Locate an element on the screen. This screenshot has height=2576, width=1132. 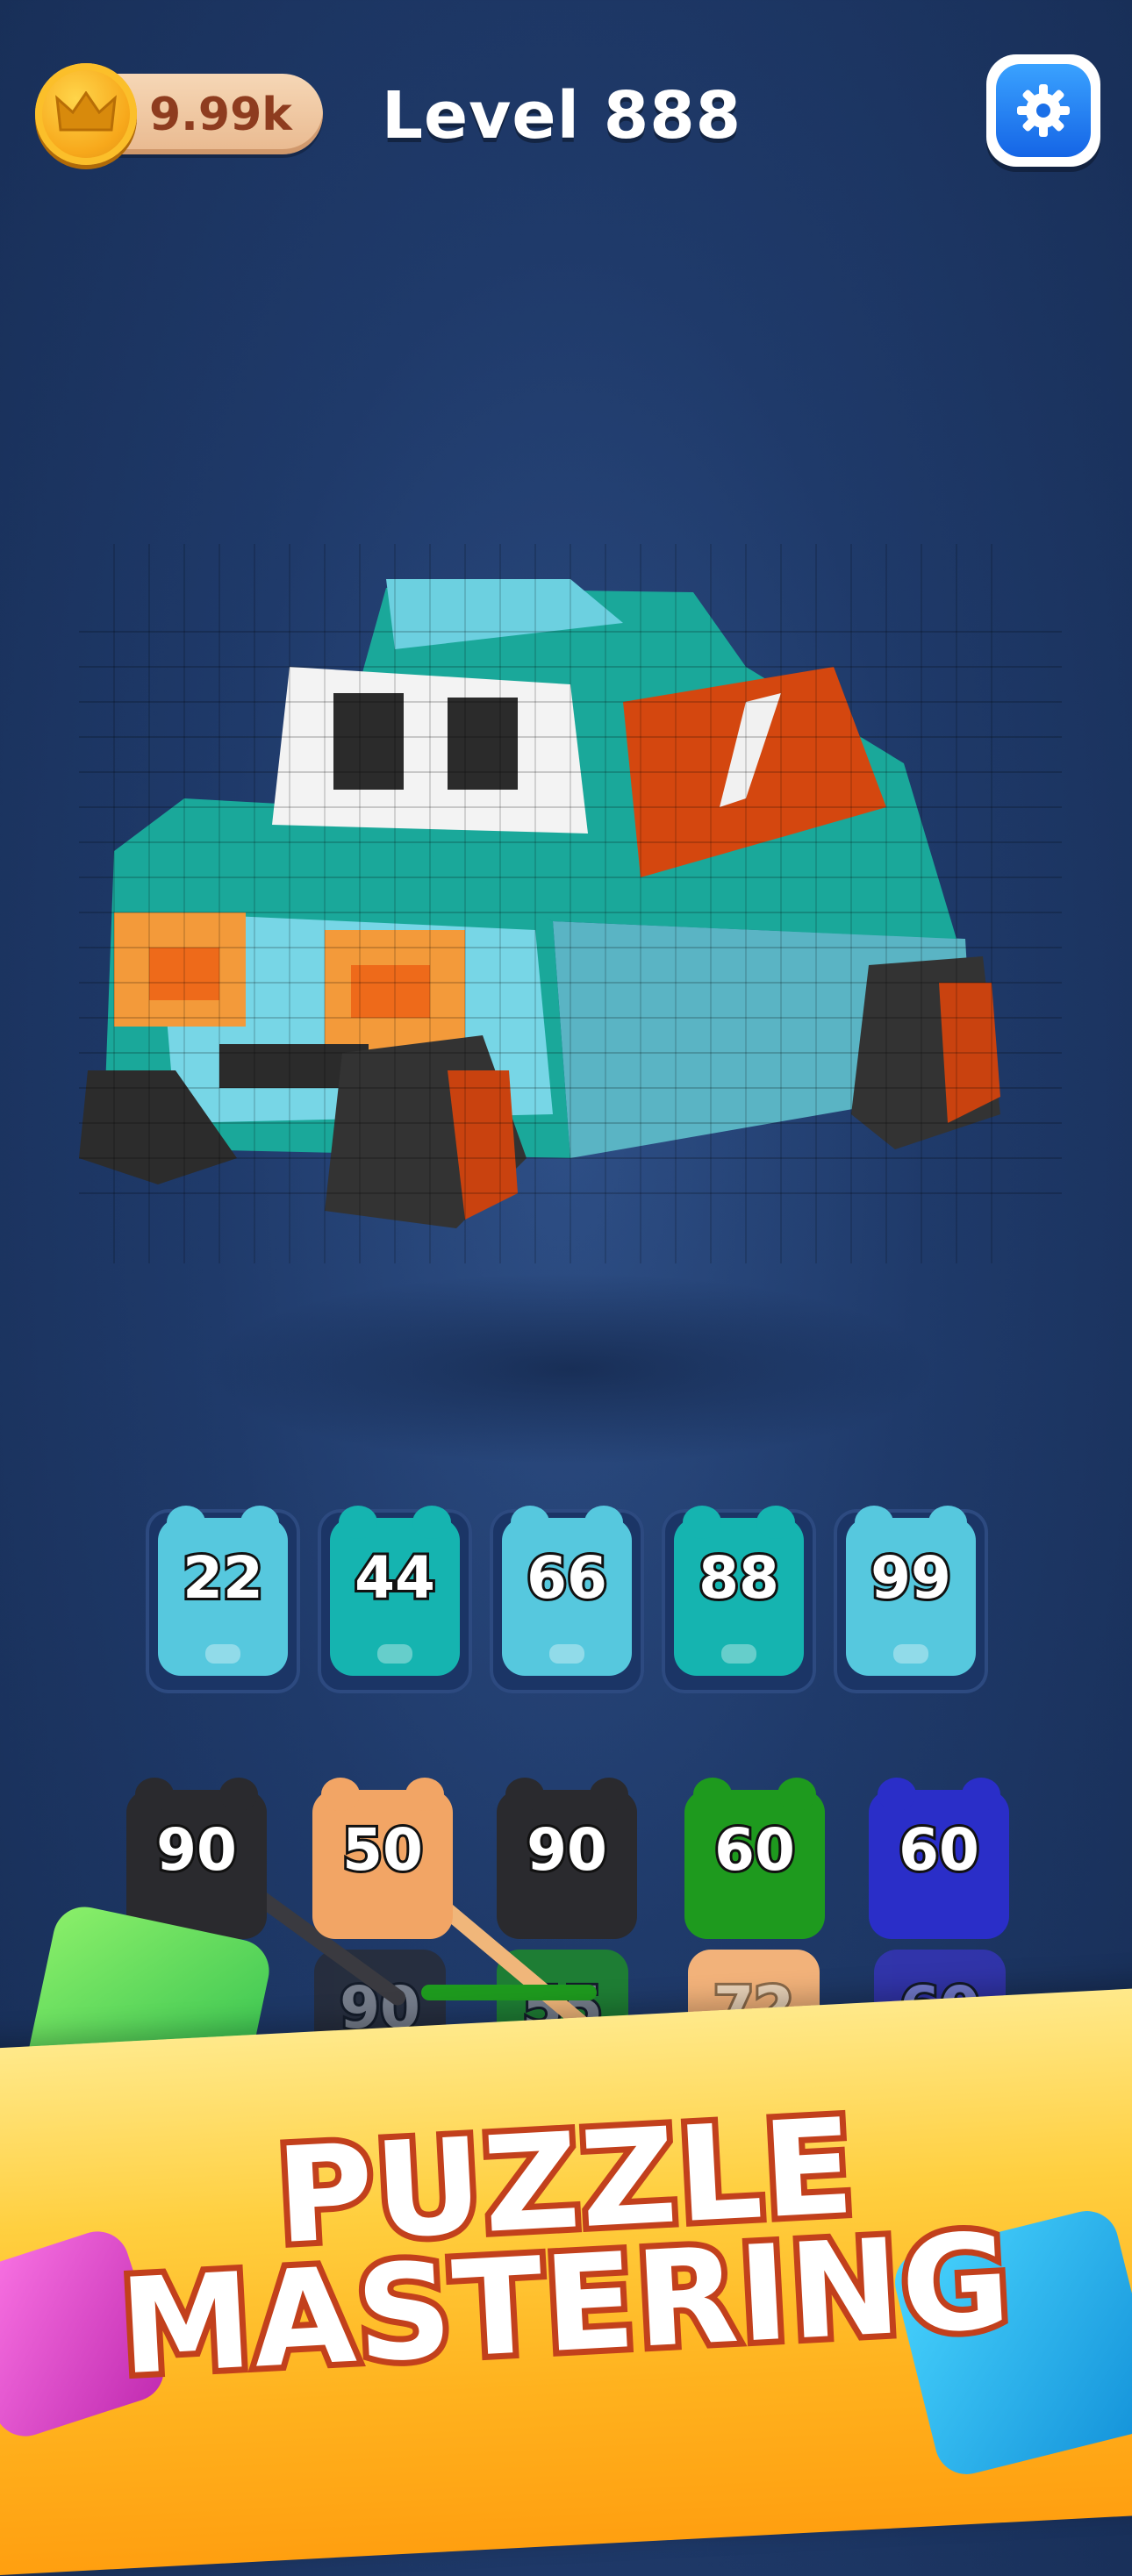
slot-jar: 88 is located at coordinates (739, 1591).